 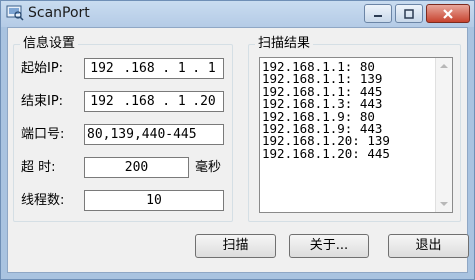 I want to click on end-ip-octet-3: . 1, so click(x=174, y=101).